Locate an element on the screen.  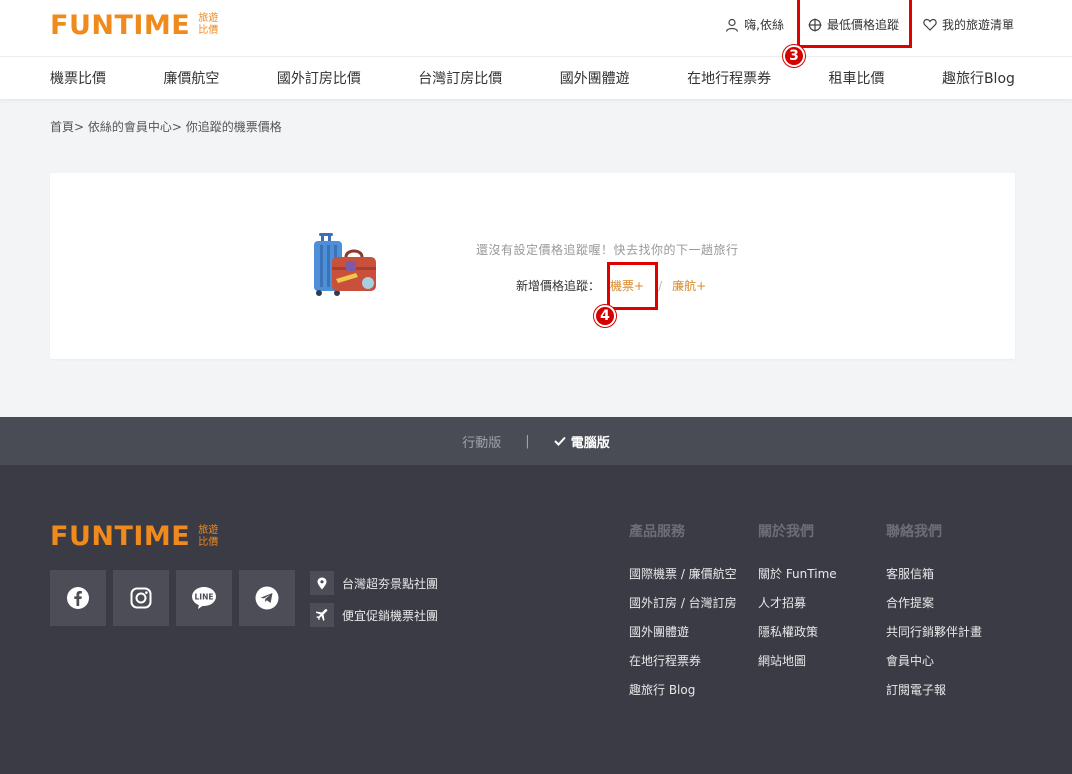
instagram-button is located at coordinates (141, 598).